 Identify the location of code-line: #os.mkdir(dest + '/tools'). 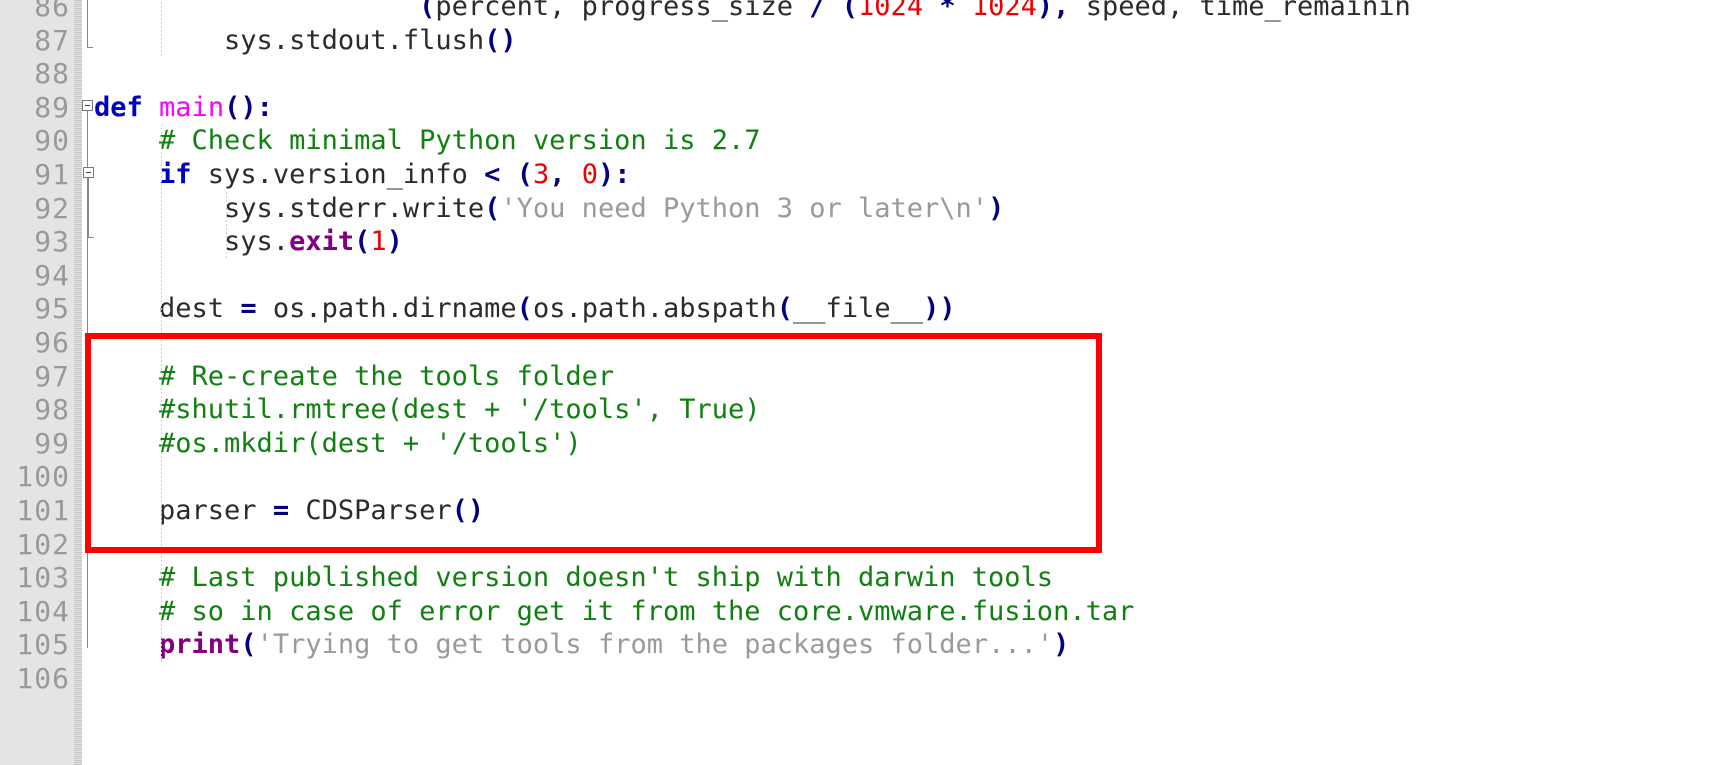
(338, 444).